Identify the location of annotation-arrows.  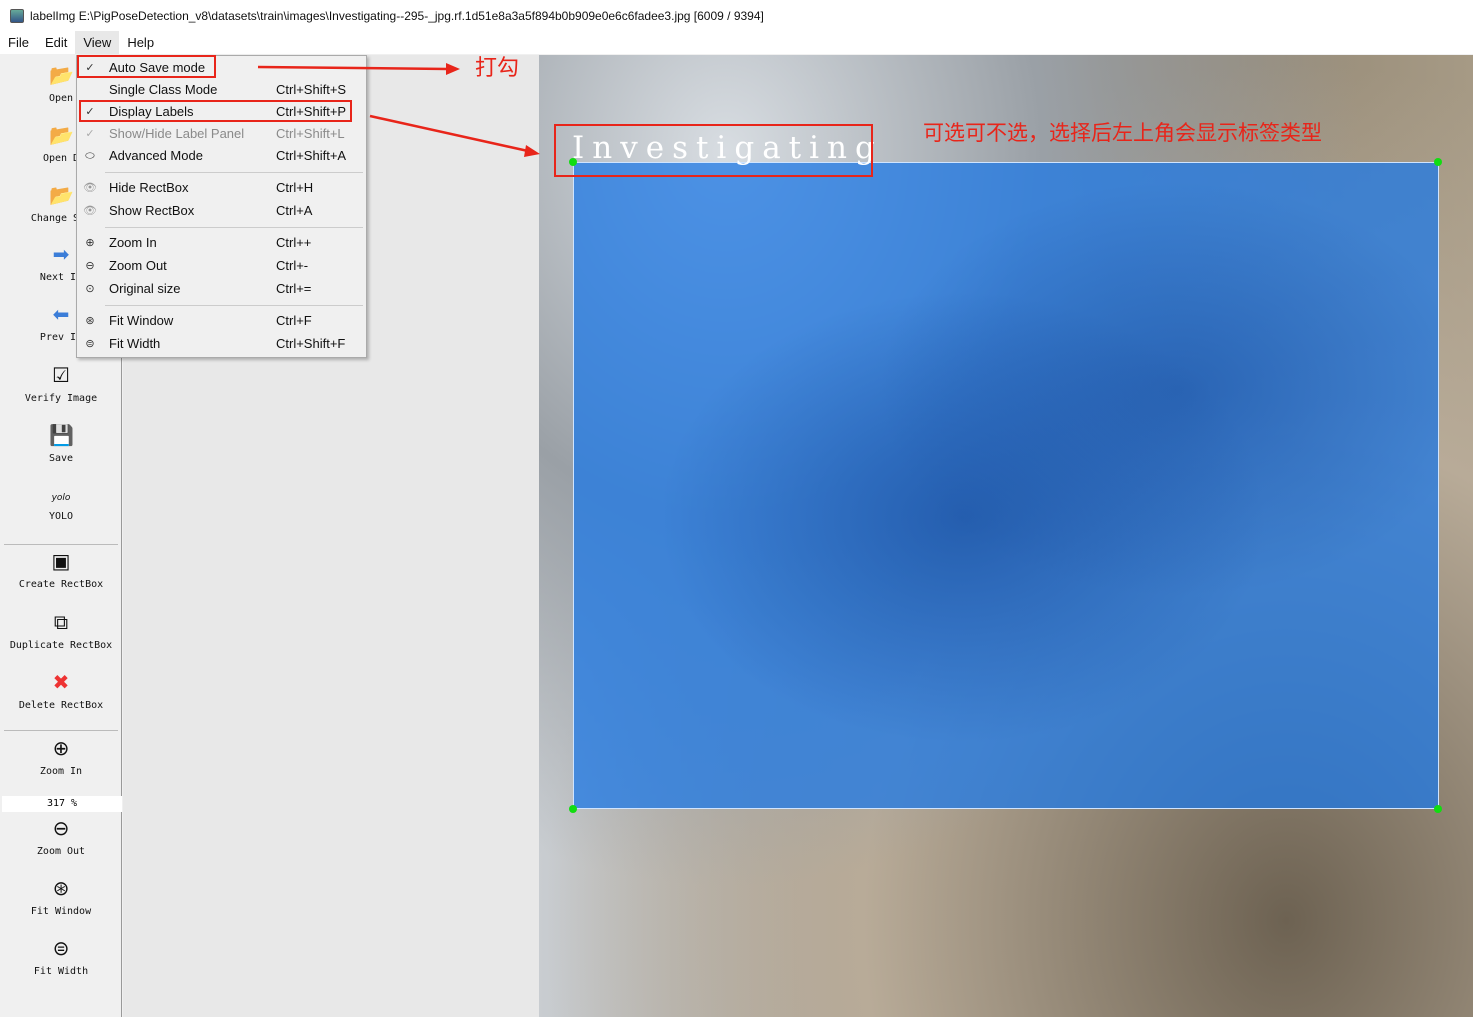
(398, 110).